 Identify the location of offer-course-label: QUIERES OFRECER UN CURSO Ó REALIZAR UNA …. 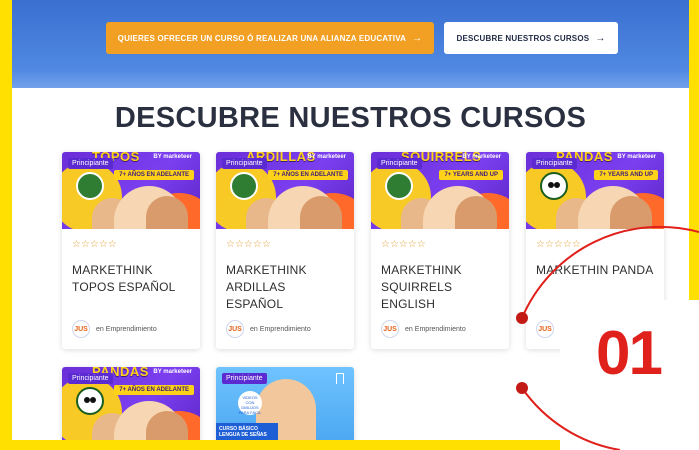
(262, 38).